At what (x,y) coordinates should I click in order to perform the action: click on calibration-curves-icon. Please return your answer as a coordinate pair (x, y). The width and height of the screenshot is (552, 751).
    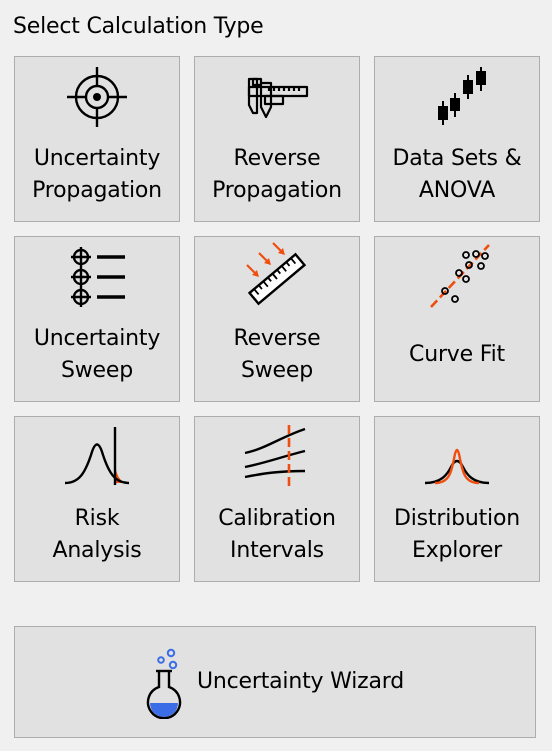
    Looking at the image, I should click on (277, 457).